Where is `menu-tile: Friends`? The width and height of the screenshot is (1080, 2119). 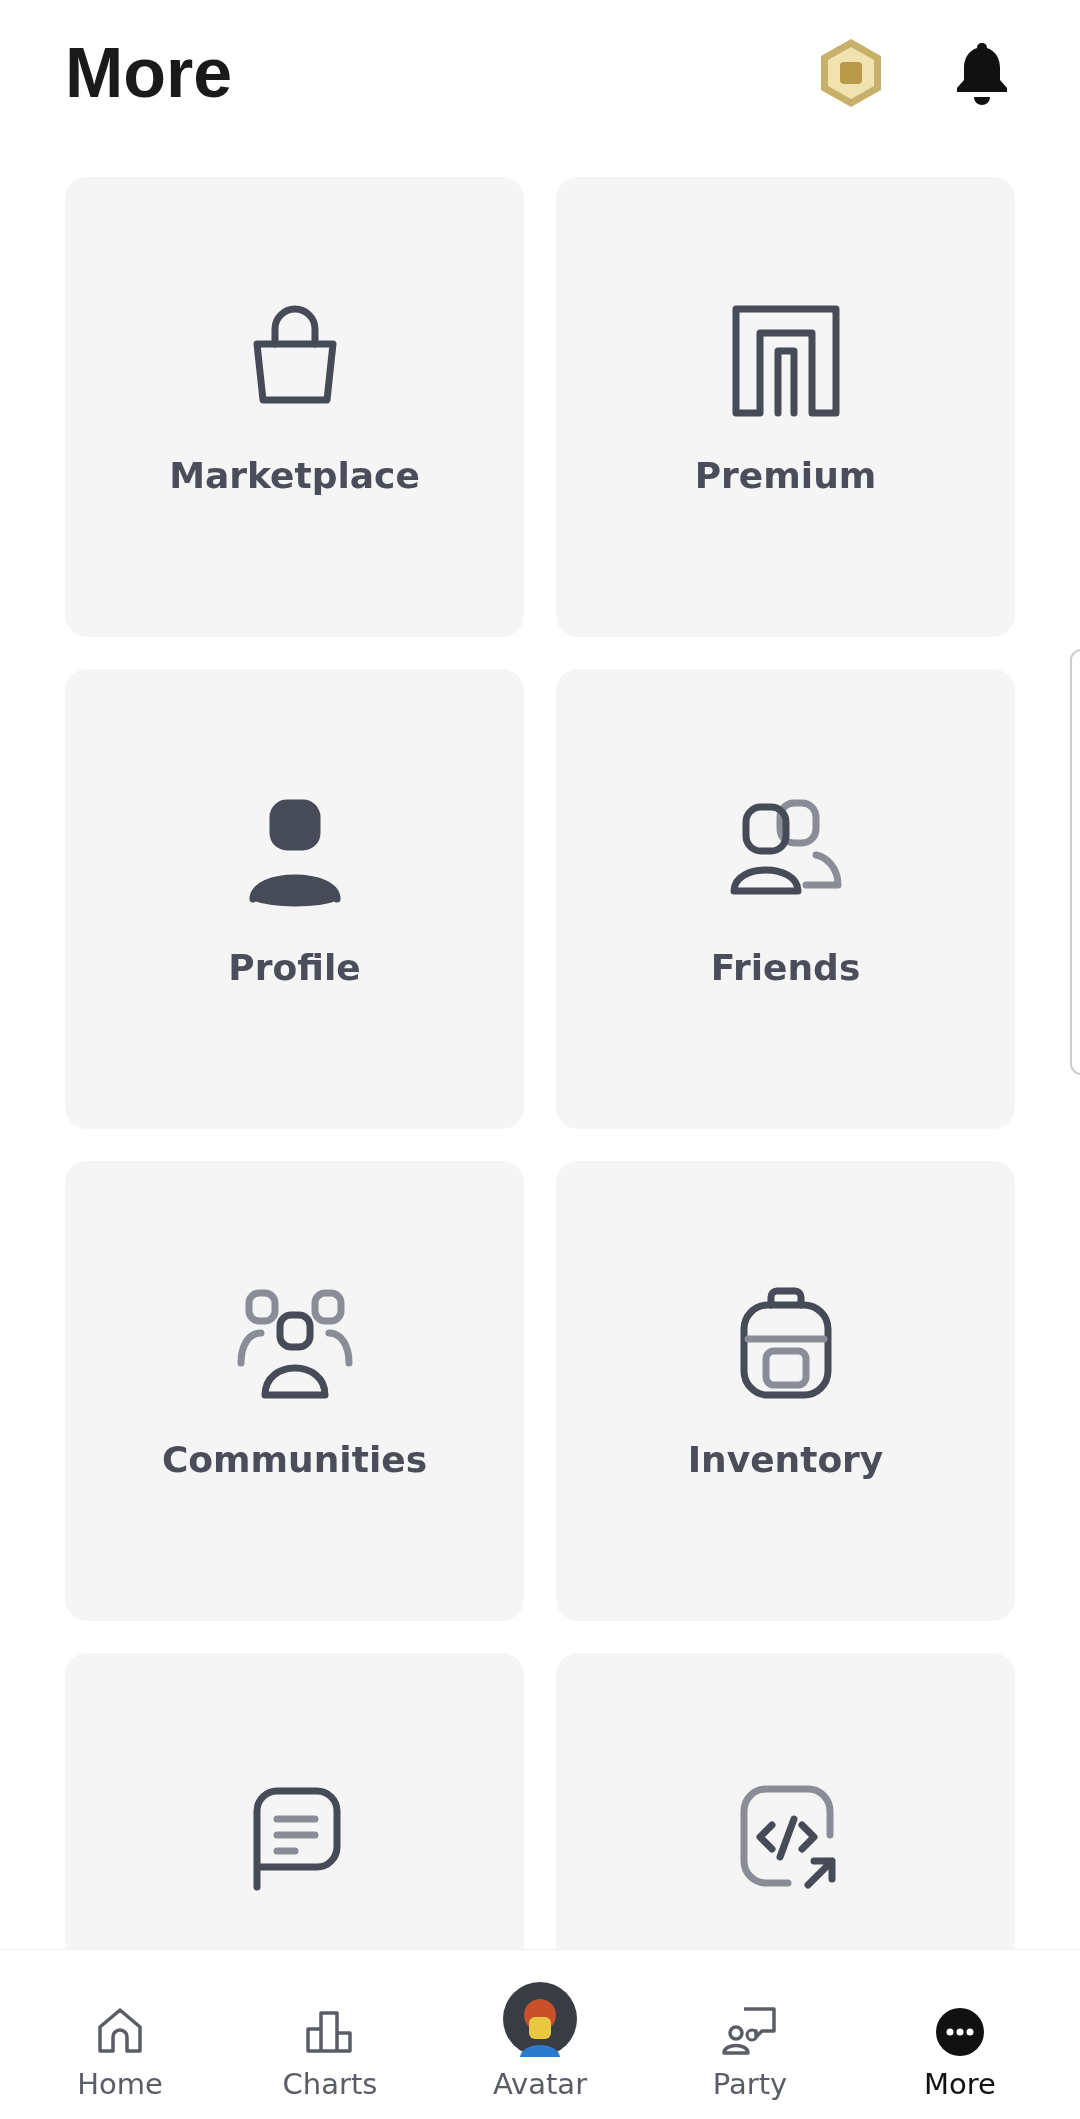
menu-tile: Friends is located at coordinates (785, 899).